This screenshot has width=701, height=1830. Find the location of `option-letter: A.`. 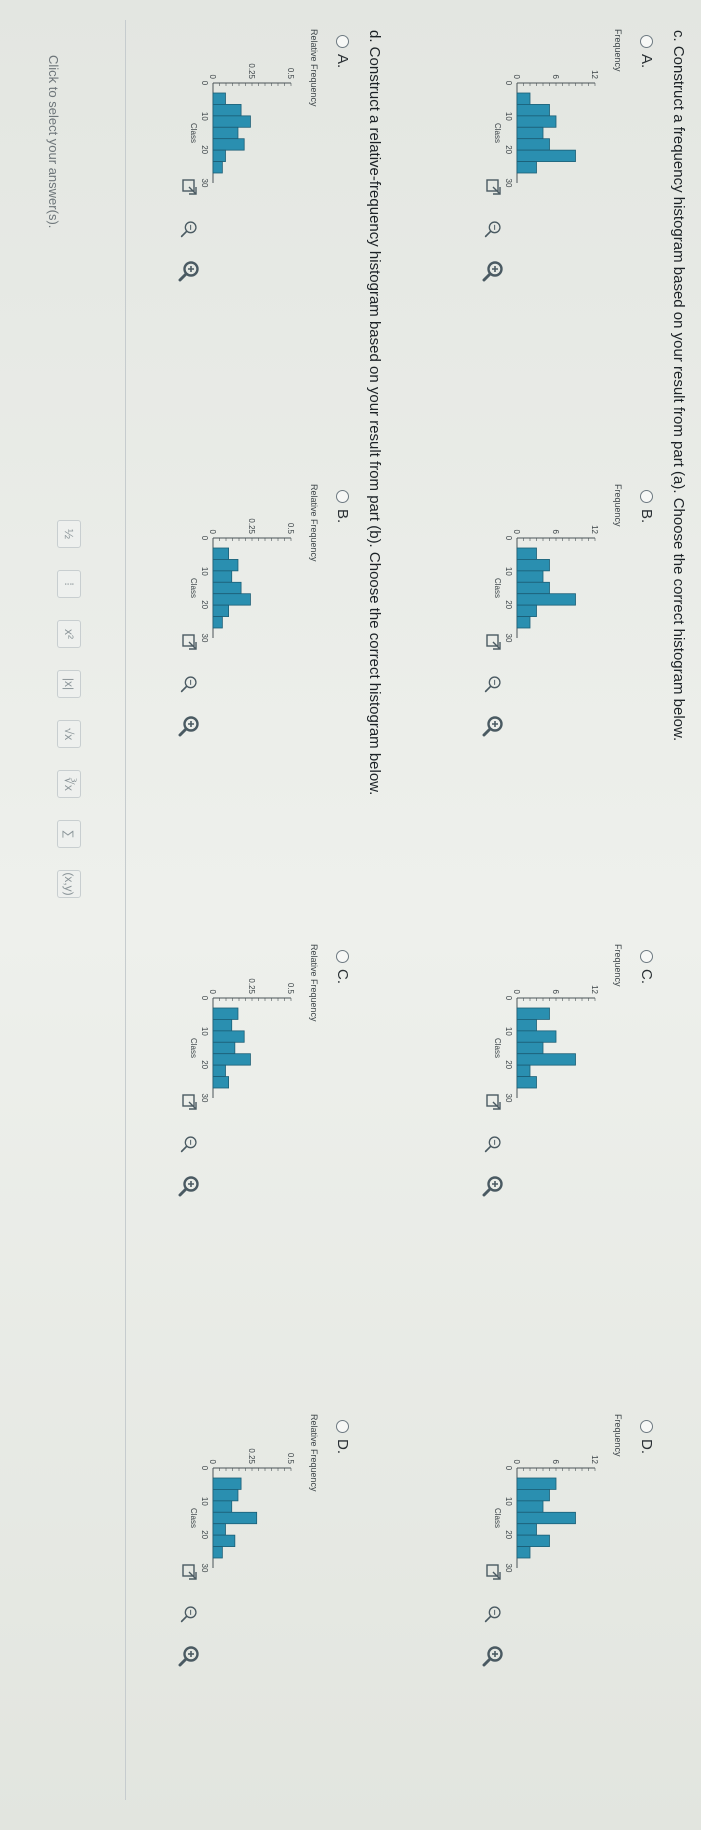

option-letter: A. is located at coordinates (646, 61).